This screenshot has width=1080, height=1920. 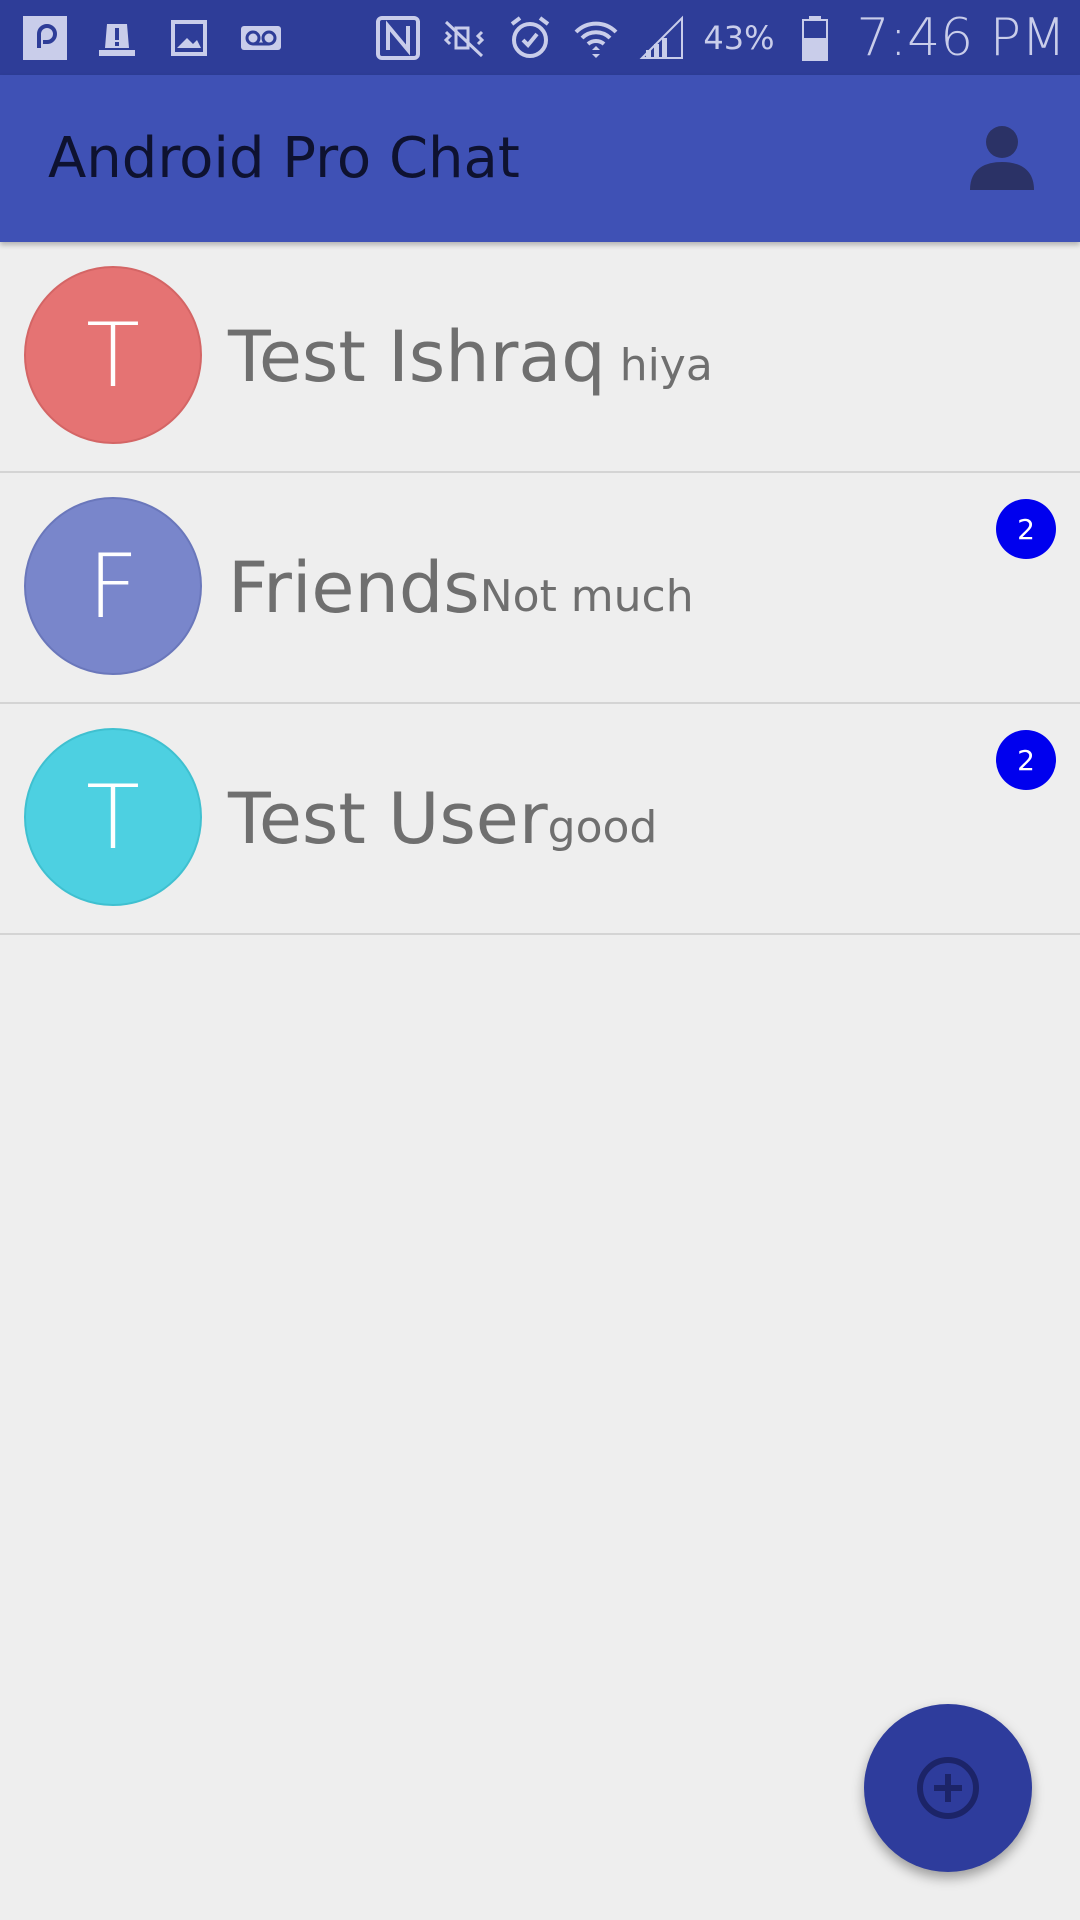 I want to click on chat-text: Test Ishraq hiya, so click(x=470, y=356).